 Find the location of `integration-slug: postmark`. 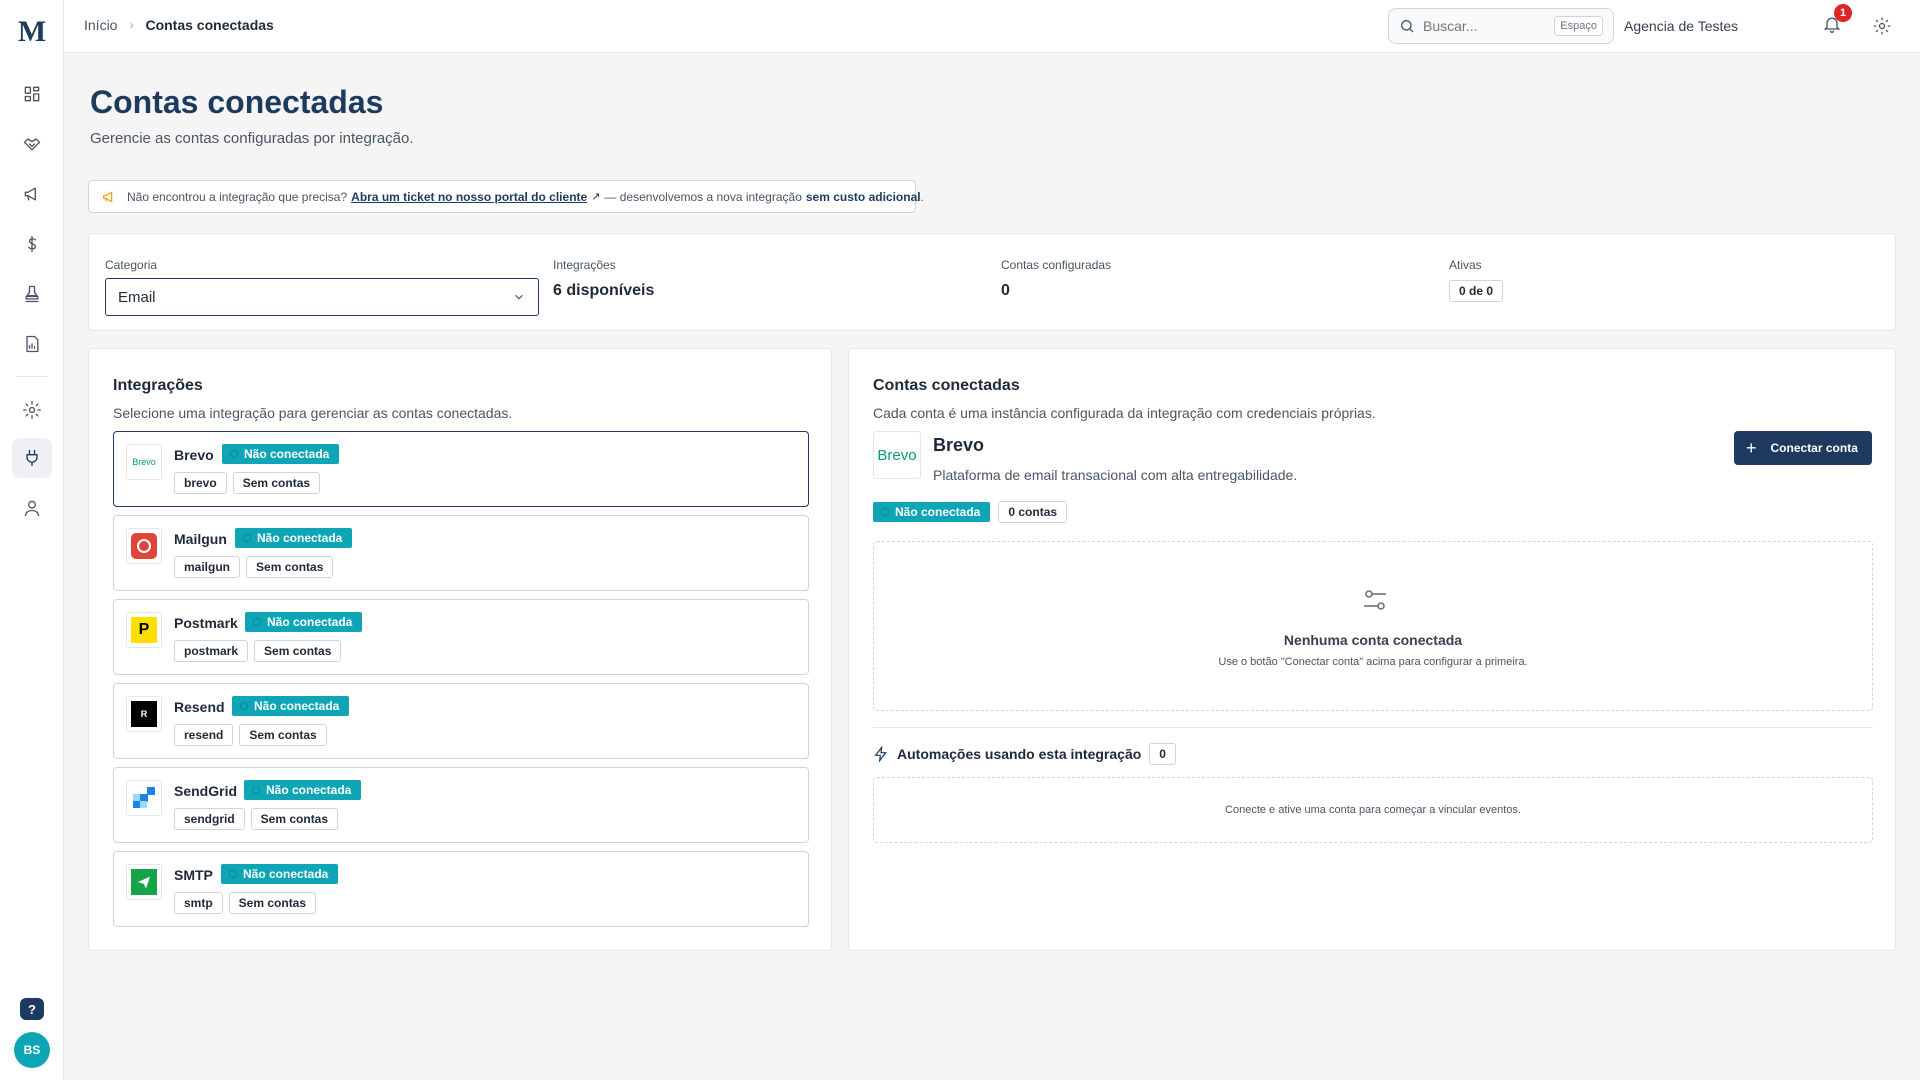

integration-slug: postmark is located at coordinates (211, 651).